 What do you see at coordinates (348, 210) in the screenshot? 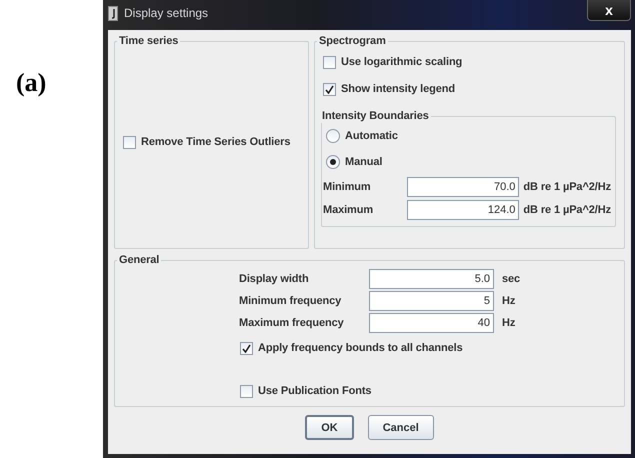
I see `field-label: Maximum` at bounding box center [348, 210].